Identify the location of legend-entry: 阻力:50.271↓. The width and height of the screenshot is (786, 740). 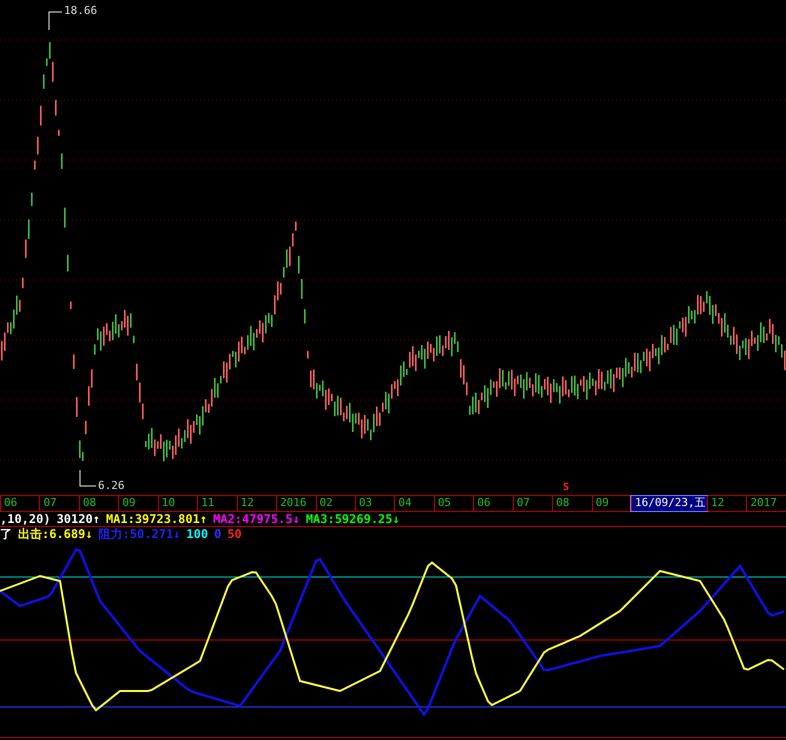
(139, 534).